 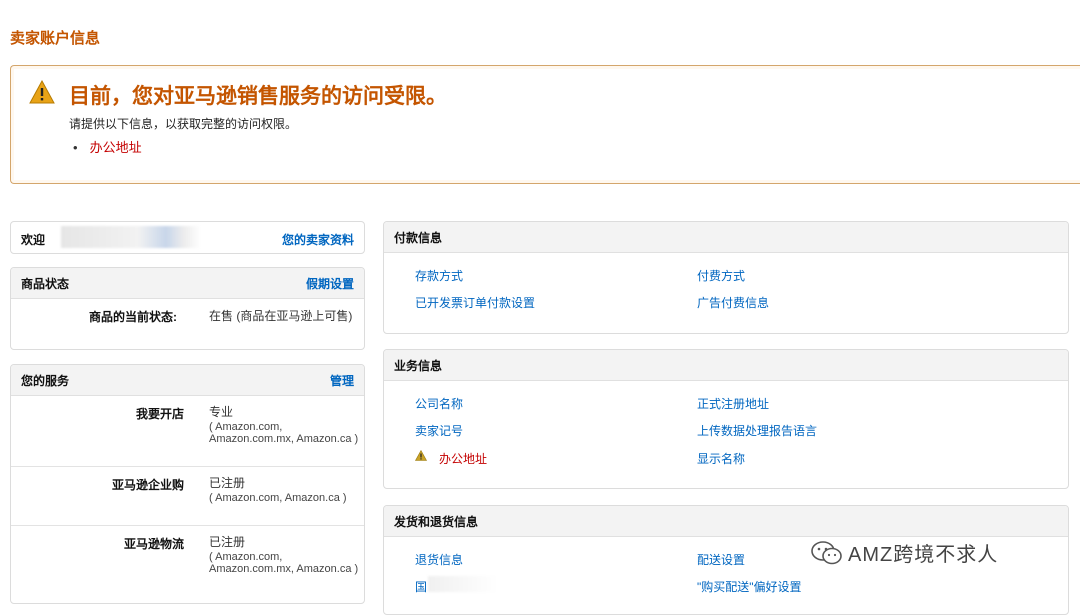 I want to click on services-title: 您的服务, so click(x=45, y=380).